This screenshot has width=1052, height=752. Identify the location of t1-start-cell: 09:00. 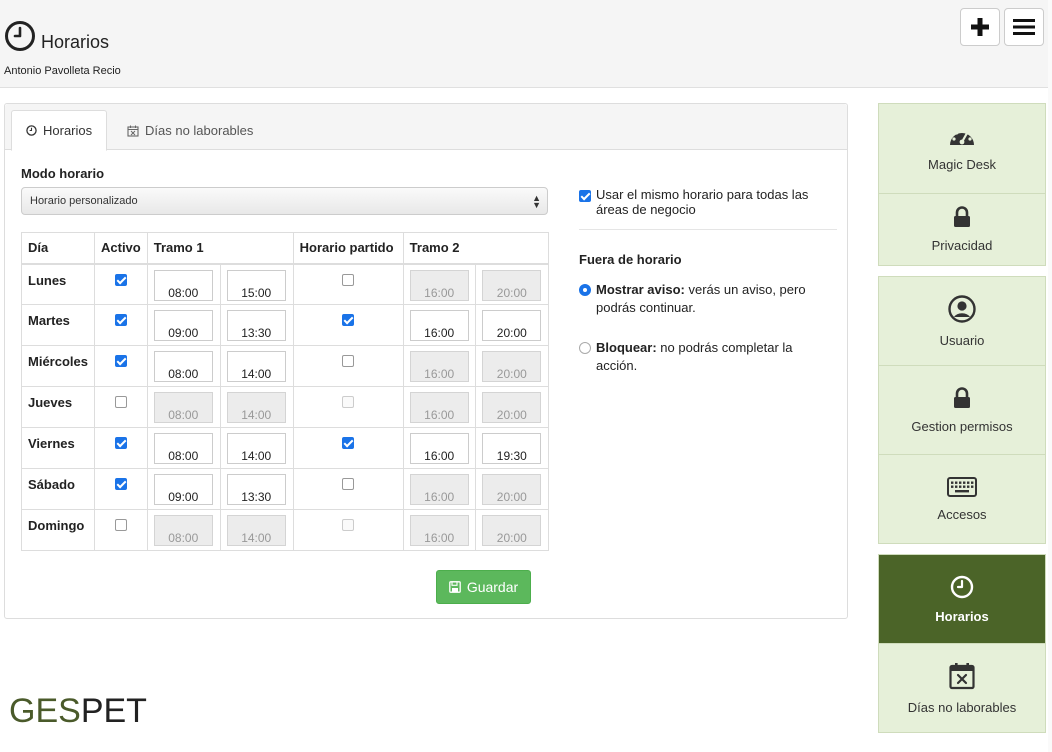
(183, 325).